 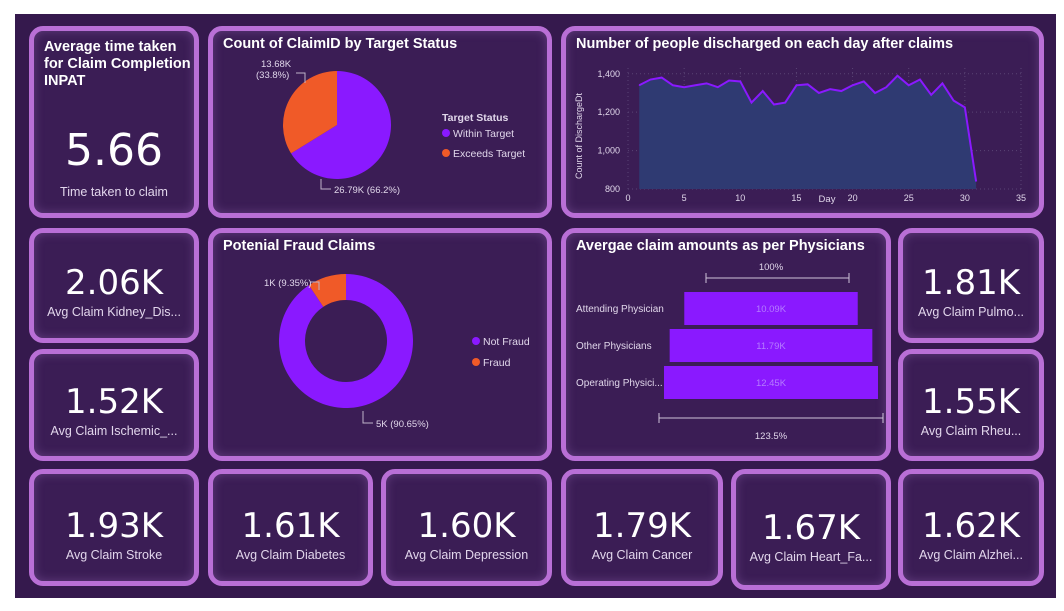 I want to click on funnel-top-label: 100%, so click(x=771, y=267).